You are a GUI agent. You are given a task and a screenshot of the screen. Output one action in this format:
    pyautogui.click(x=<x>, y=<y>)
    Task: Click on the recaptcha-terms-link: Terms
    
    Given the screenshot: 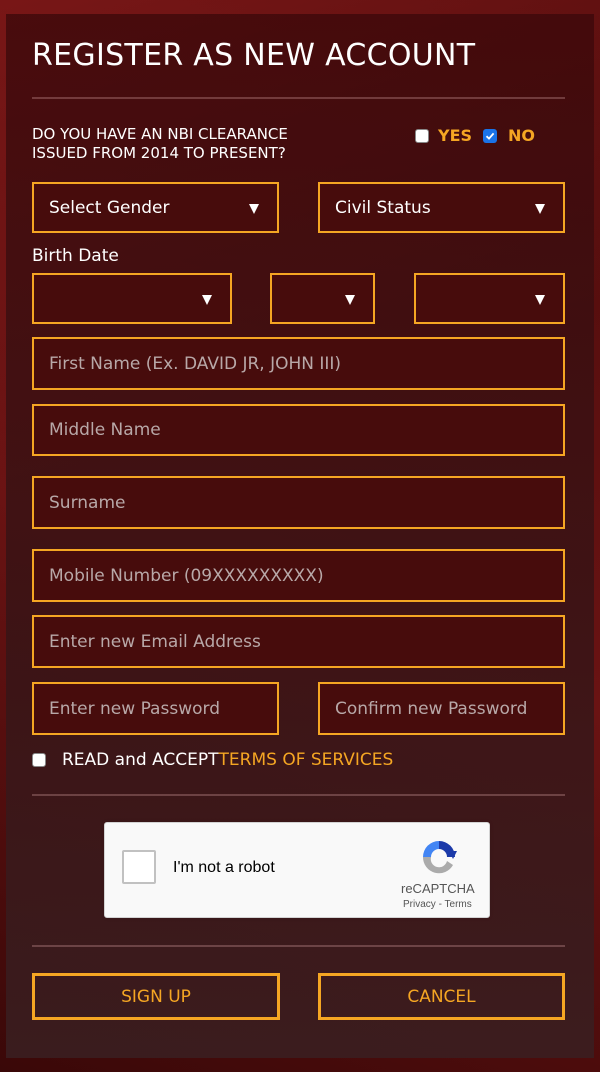 What is the action you would take?
    pyautogui.click(x=458, y=904)
    